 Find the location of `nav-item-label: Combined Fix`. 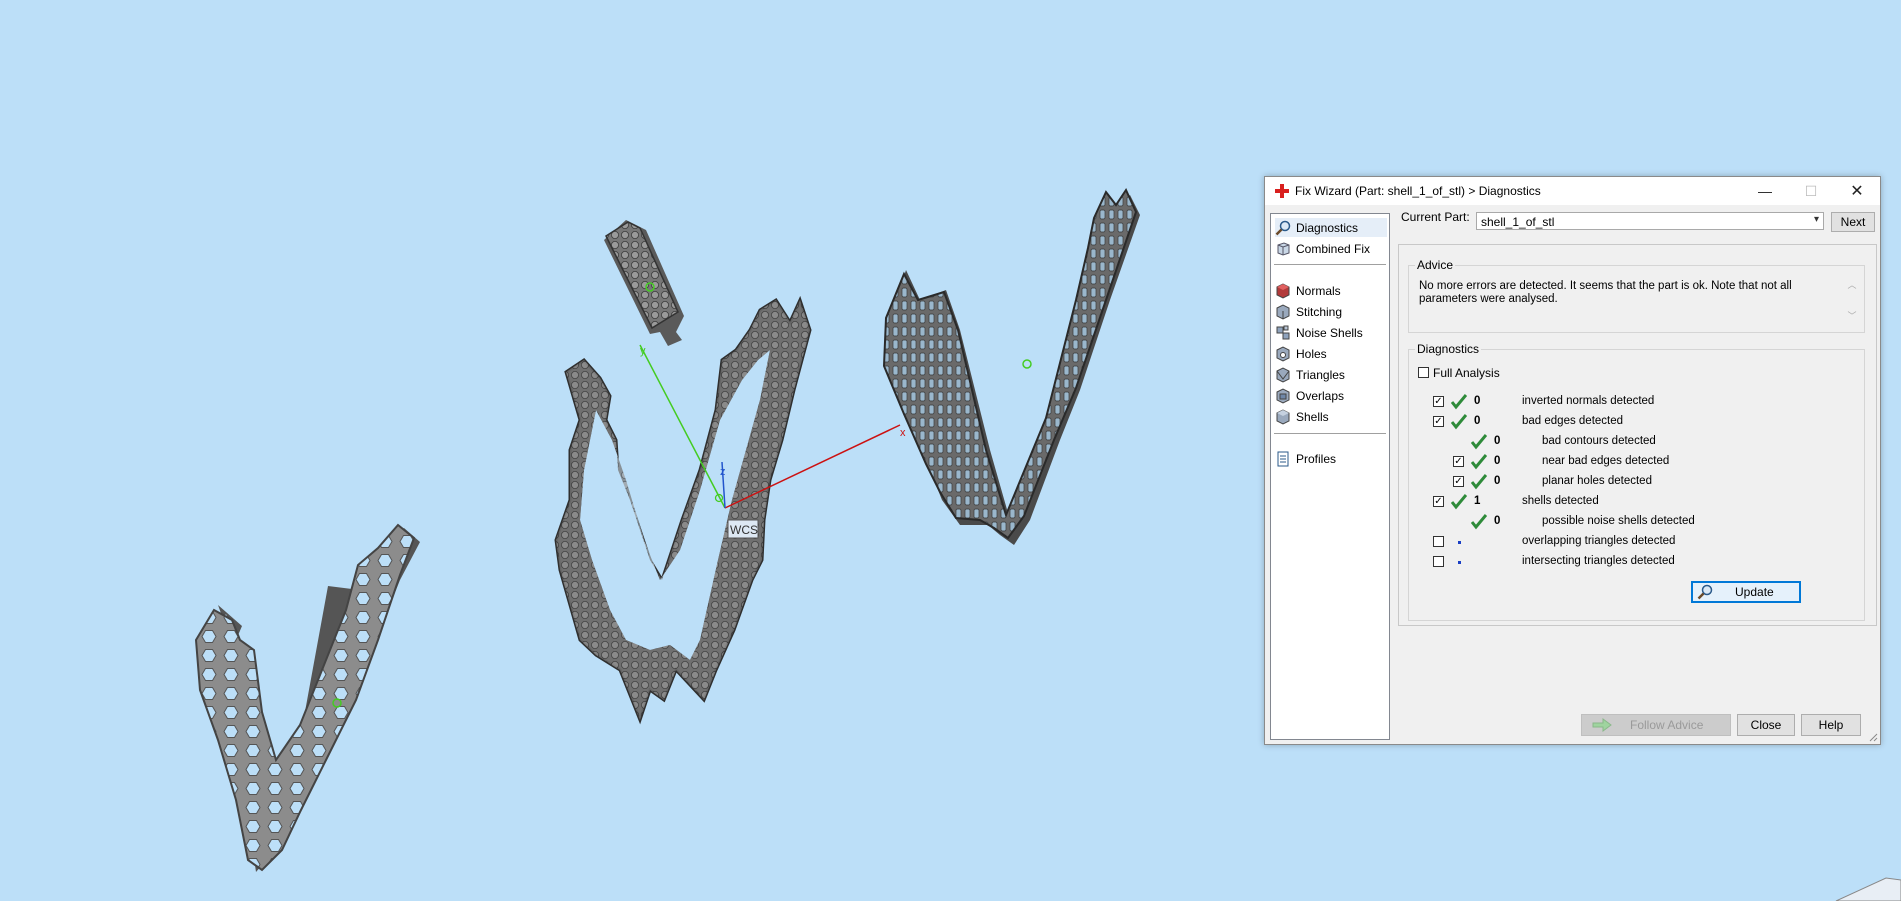

nav-item-label: Combined Fix is located at coordinates (1333, 248).